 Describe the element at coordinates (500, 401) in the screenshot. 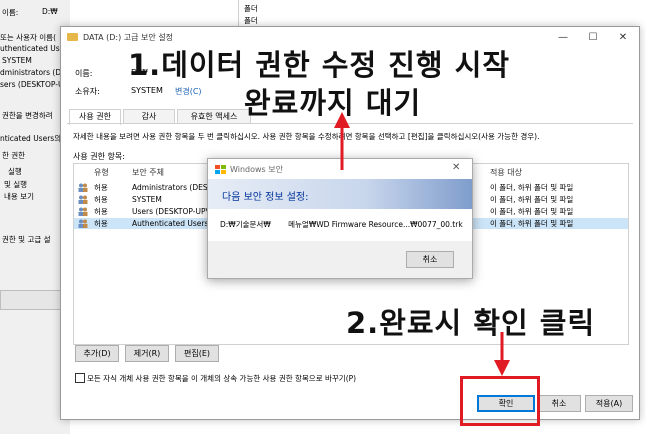

I see `highlight-box` at that location.